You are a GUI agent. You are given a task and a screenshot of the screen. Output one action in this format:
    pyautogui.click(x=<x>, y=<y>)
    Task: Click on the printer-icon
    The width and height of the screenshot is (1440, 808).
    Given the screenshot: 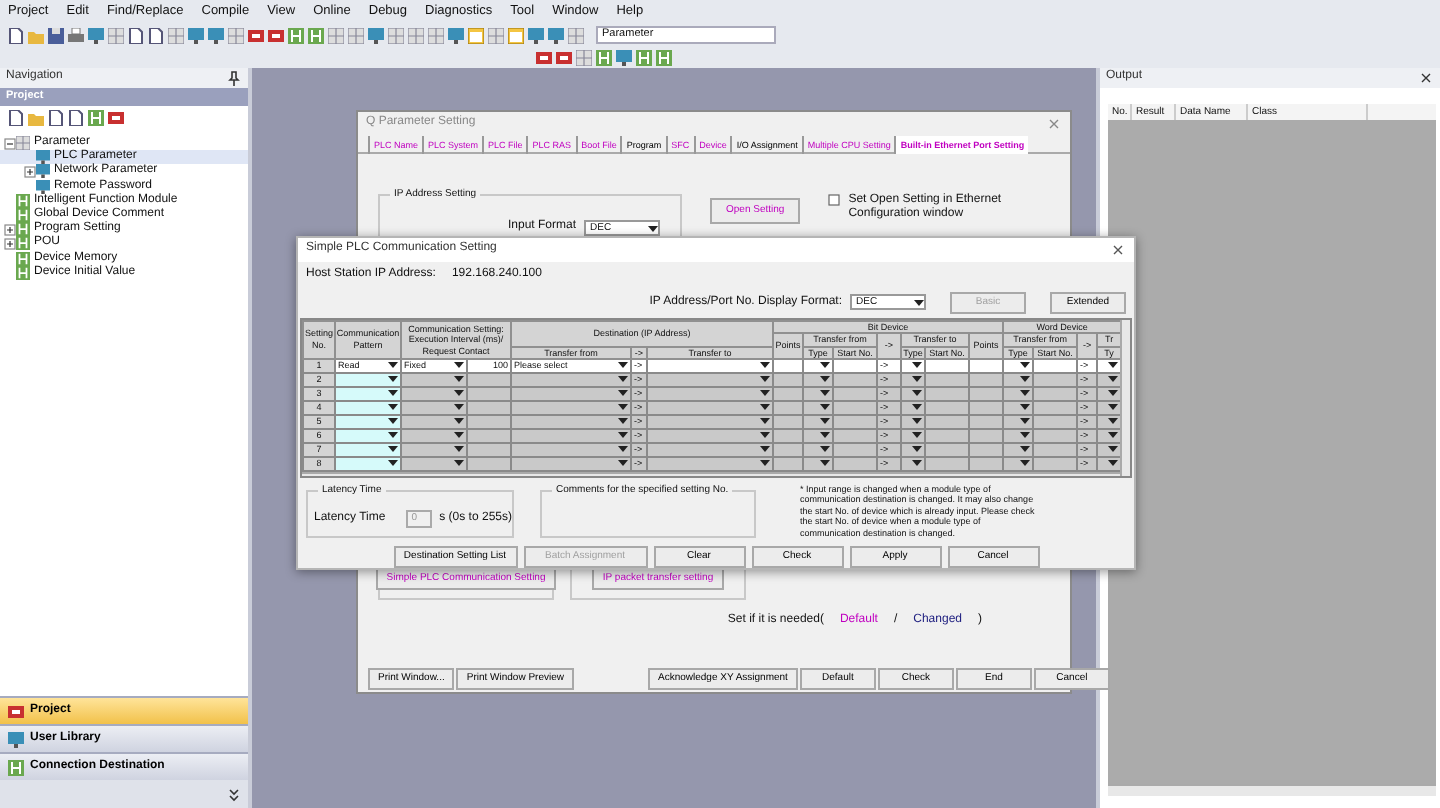 What is the action you would take?
    pyautogui.click(x=76, y=35)
    